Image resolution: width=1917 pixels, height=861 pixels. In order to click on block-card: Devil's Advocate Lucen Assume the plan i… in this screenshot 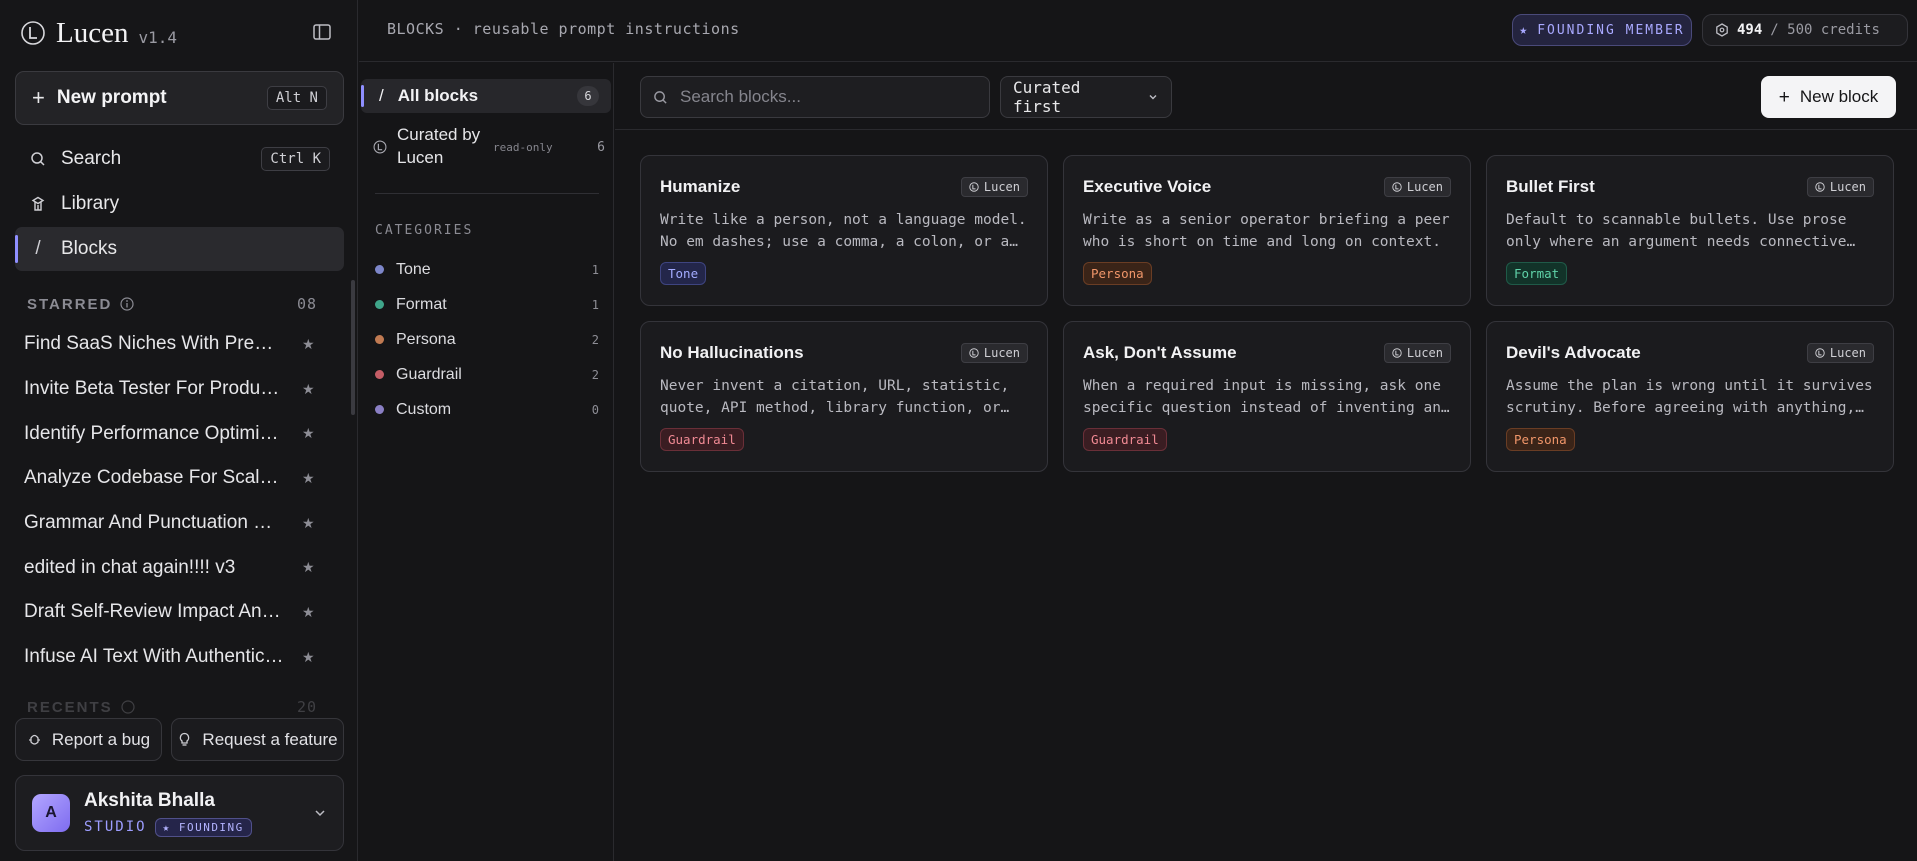, I will do `click(1690, 396)`.